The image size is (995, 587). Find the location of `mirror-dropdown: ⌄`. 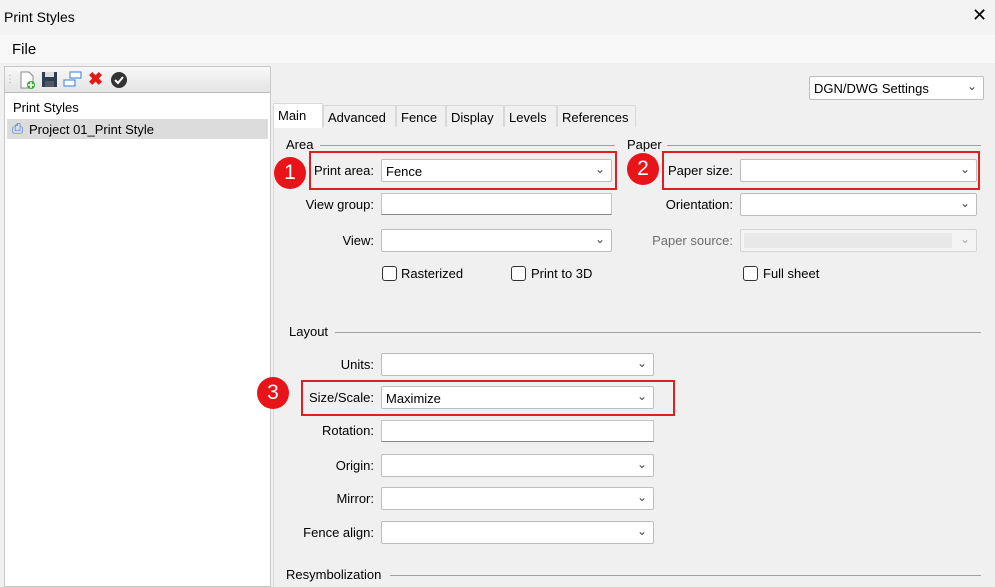

mirror-dropdown: ⌄ is located at coordinates (517, 498).